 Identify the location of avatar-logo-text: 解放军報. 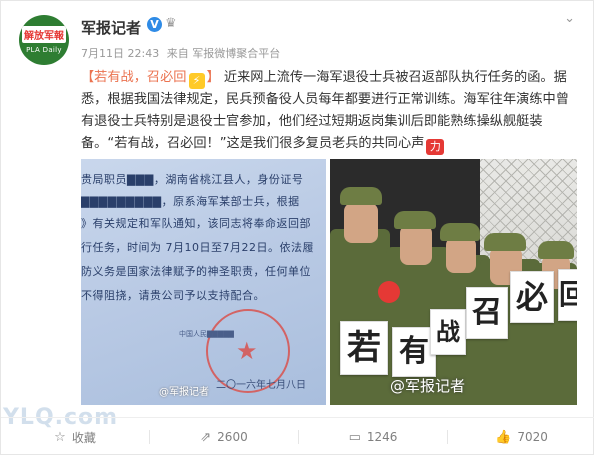
(44, 34).